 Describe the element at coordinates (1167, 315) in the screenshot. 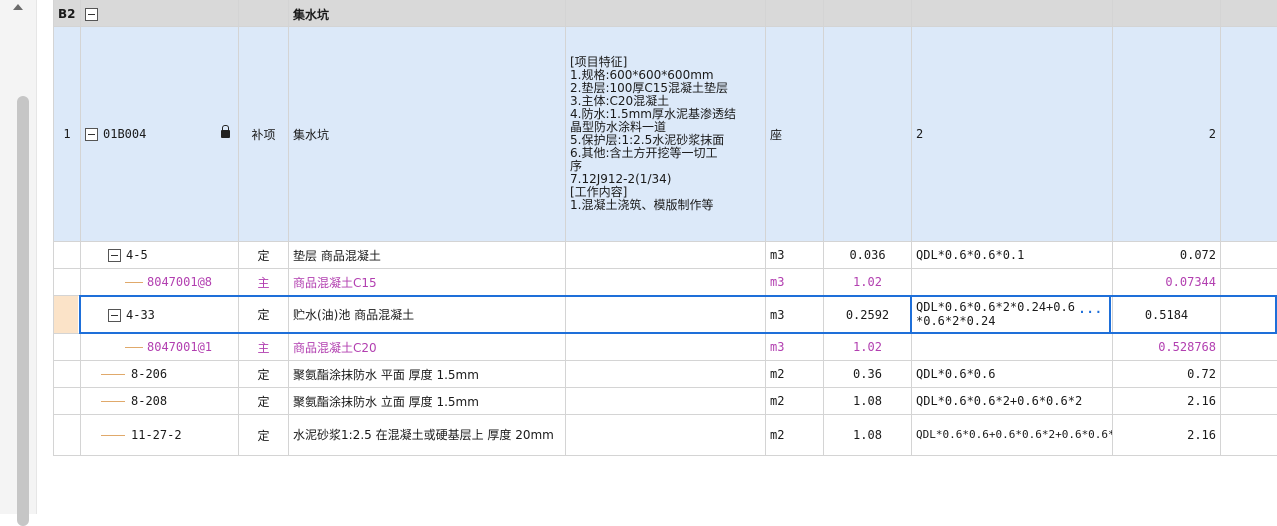

I see `quota-quantity: 0.5184` at that location.